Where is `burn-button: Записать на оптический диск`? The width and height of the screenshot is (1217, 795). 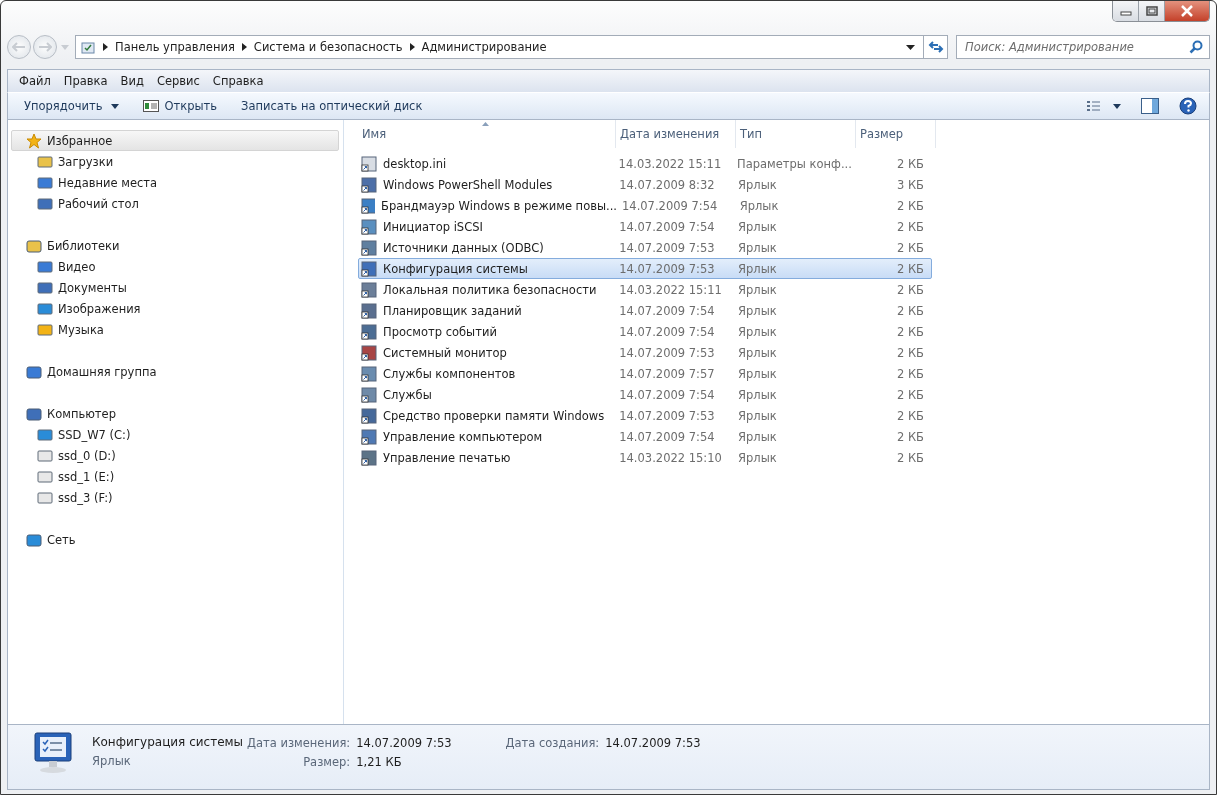 burn-button: Записать на оптический диск is located at coordinates (332, 106).